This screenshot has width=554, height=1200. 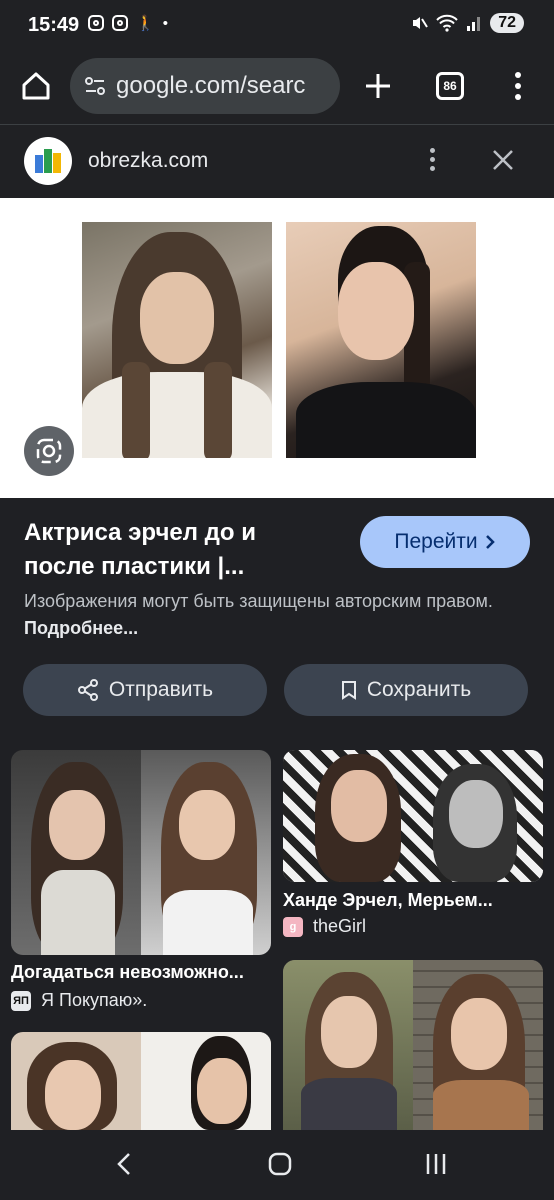 I want to click on related-card-source: ЯП Я Покупаю»., so click(x=79, y=1000).